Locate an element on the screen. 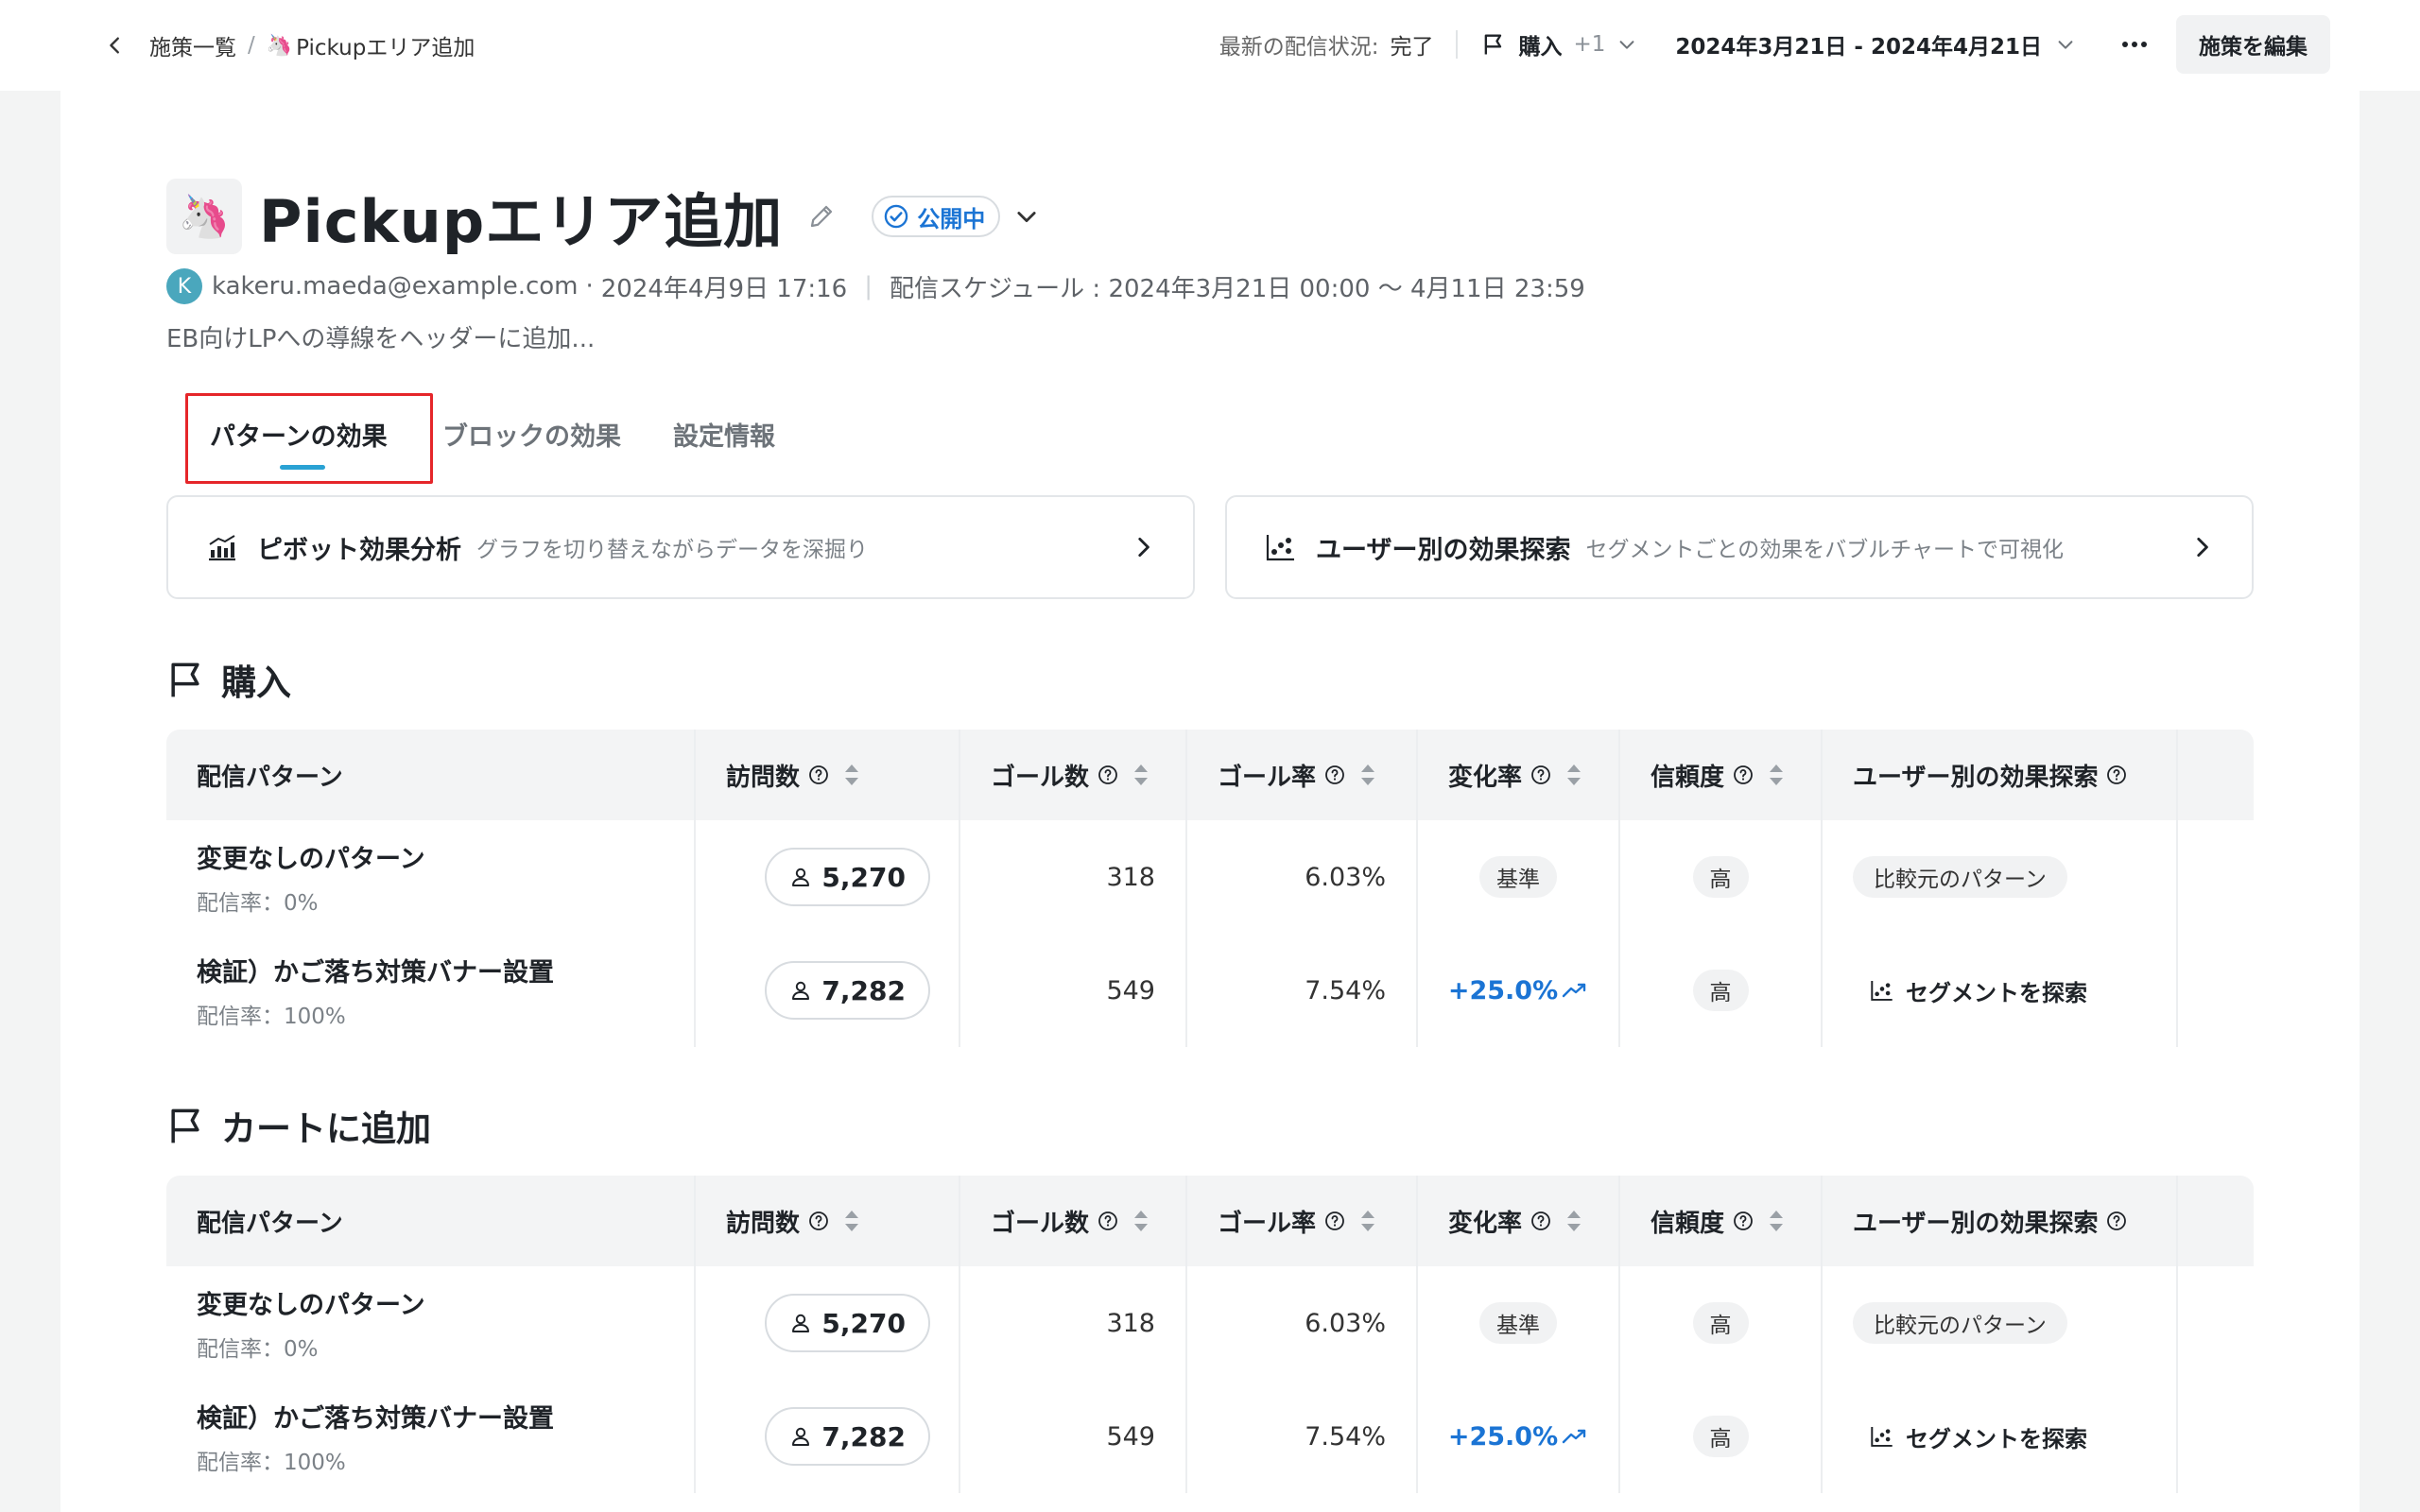 This screenshot has width=2420, height=1512. author-email: kakeru.maeda@example.com is located at coordinates (395, 286).